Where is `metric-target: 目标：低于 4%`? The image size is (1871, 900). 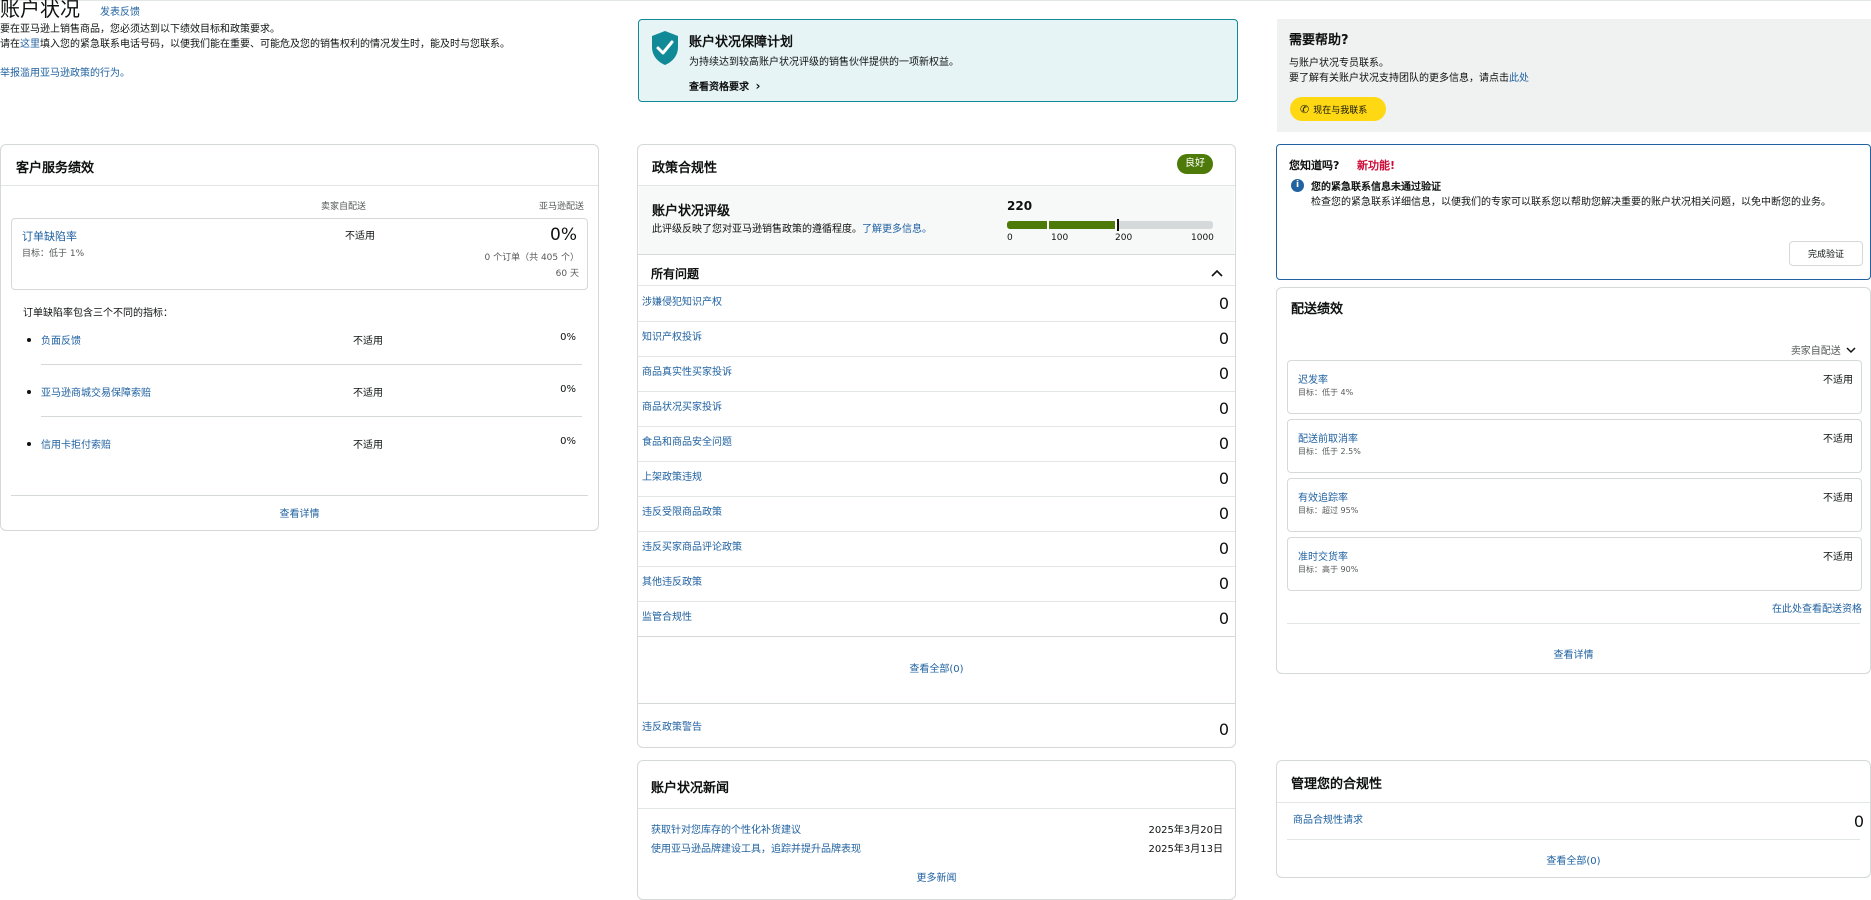 metric-target: 目标：低于 4% is located at coordinates (1326, 392).